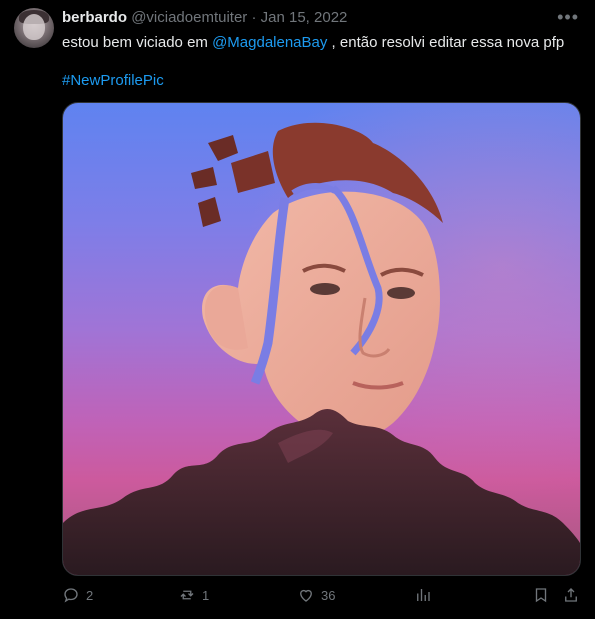 This screenshot has width=595, height=619. I want to click on mention-link: @MagdalenaBay, so click(269, 42).